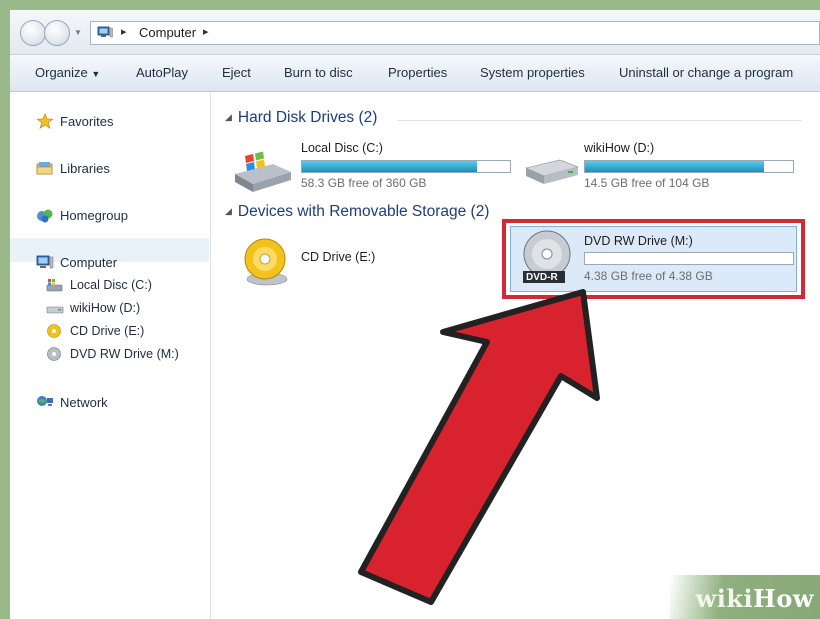  I want to click on libraries-icon, so click(44, 168).